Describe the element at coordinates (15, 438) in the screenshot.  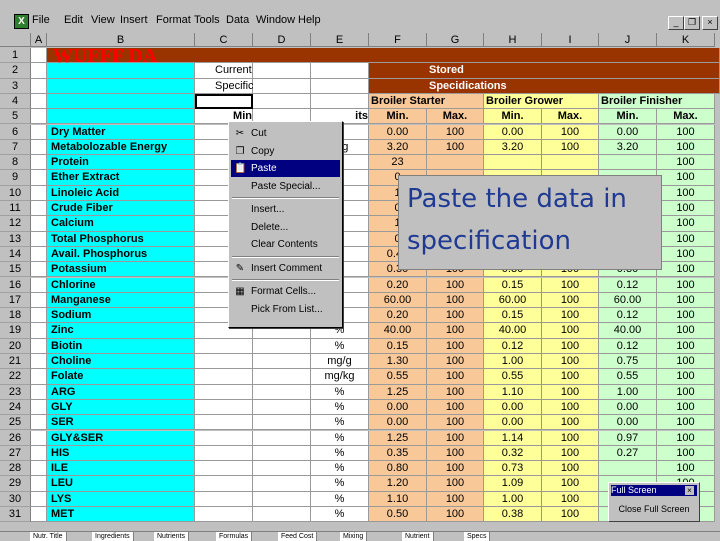
I see `row-header: 26` at that location.